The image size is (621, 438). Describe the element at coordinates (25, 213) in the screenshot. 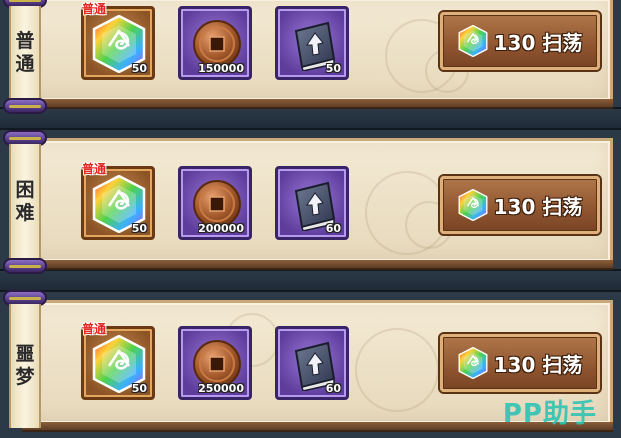

I see `difficulty-name-char: 难` at that location.